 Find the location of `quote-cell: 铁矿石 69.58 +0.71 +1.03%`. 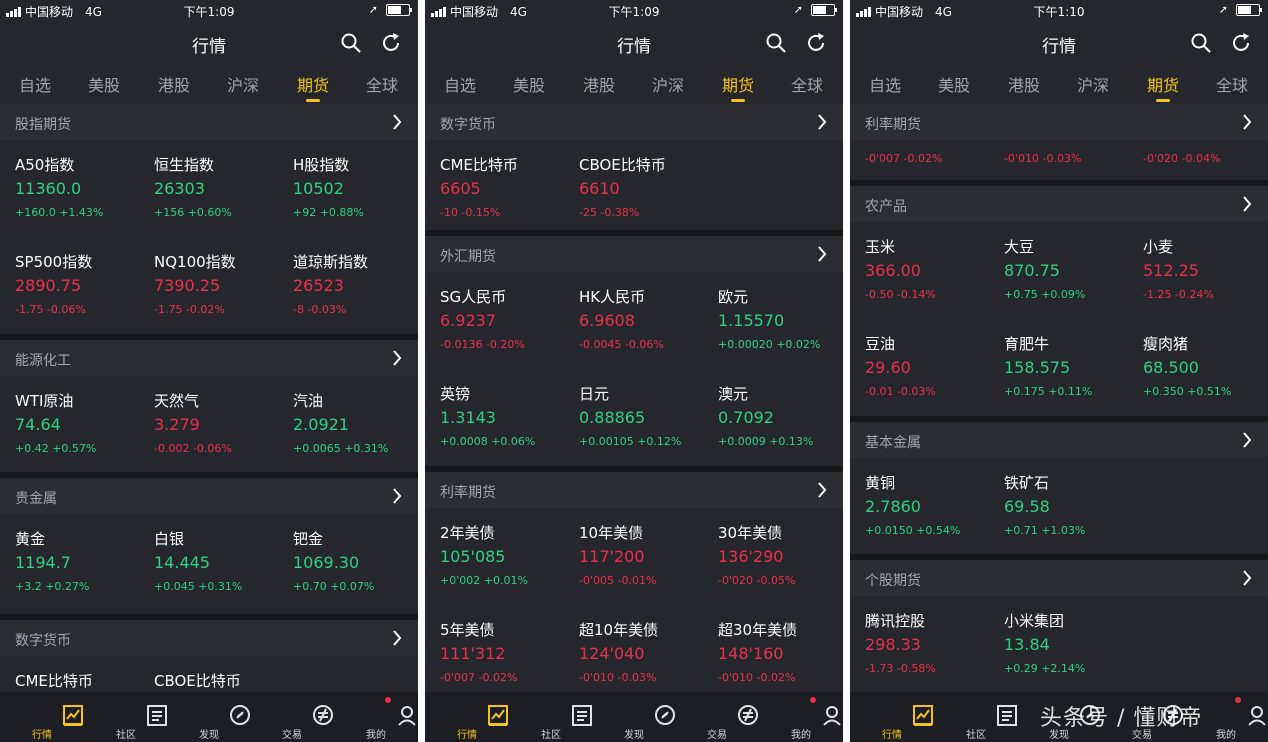

quote-cell: 铁矿石 69.58 +0.71 +1.03% is located at coordinates (1071, 507).